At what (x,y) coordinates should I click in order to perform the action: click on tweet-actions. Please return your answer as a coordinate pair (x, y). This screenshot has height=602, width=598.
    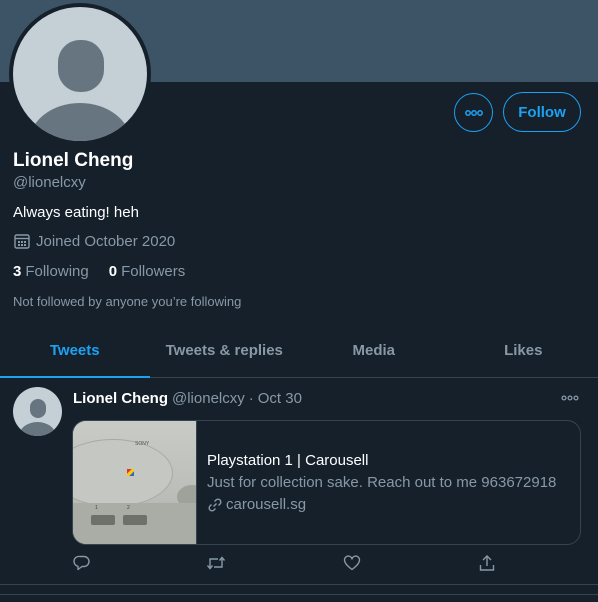
    Looking at the image, I should click on (288, 564).